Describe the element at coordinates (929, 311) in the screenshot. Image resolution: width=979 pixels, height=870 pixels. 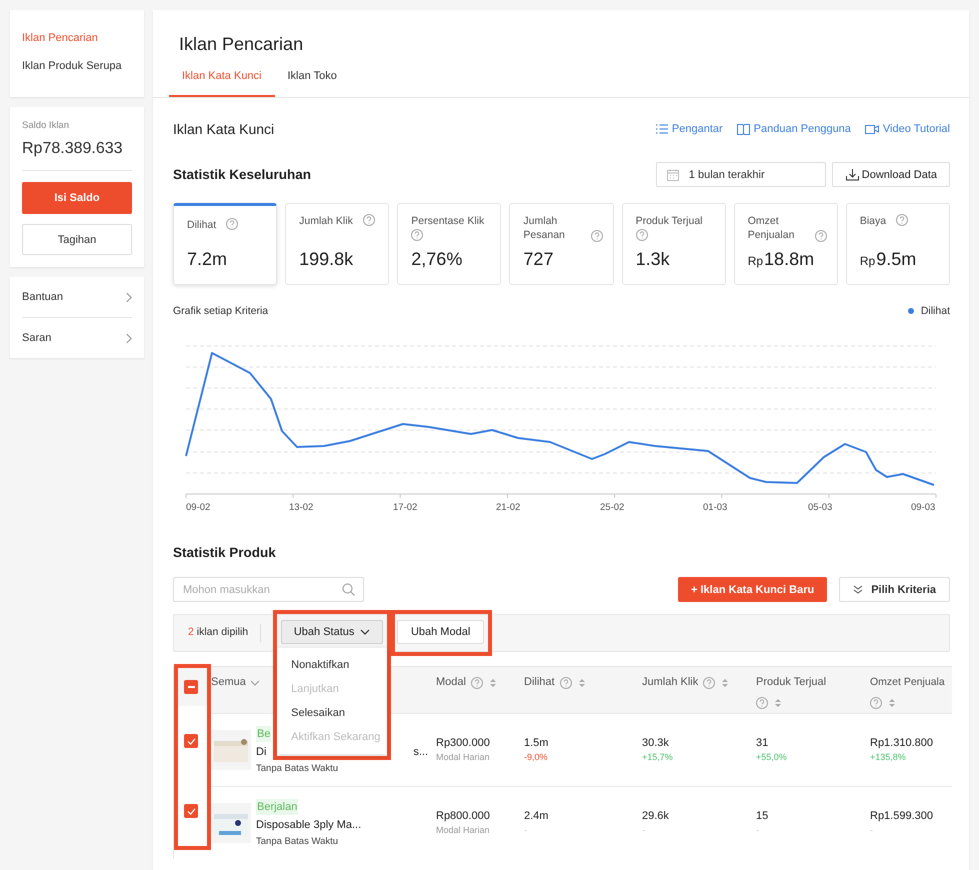
I see `chart-legend: Dilihat` at that location.